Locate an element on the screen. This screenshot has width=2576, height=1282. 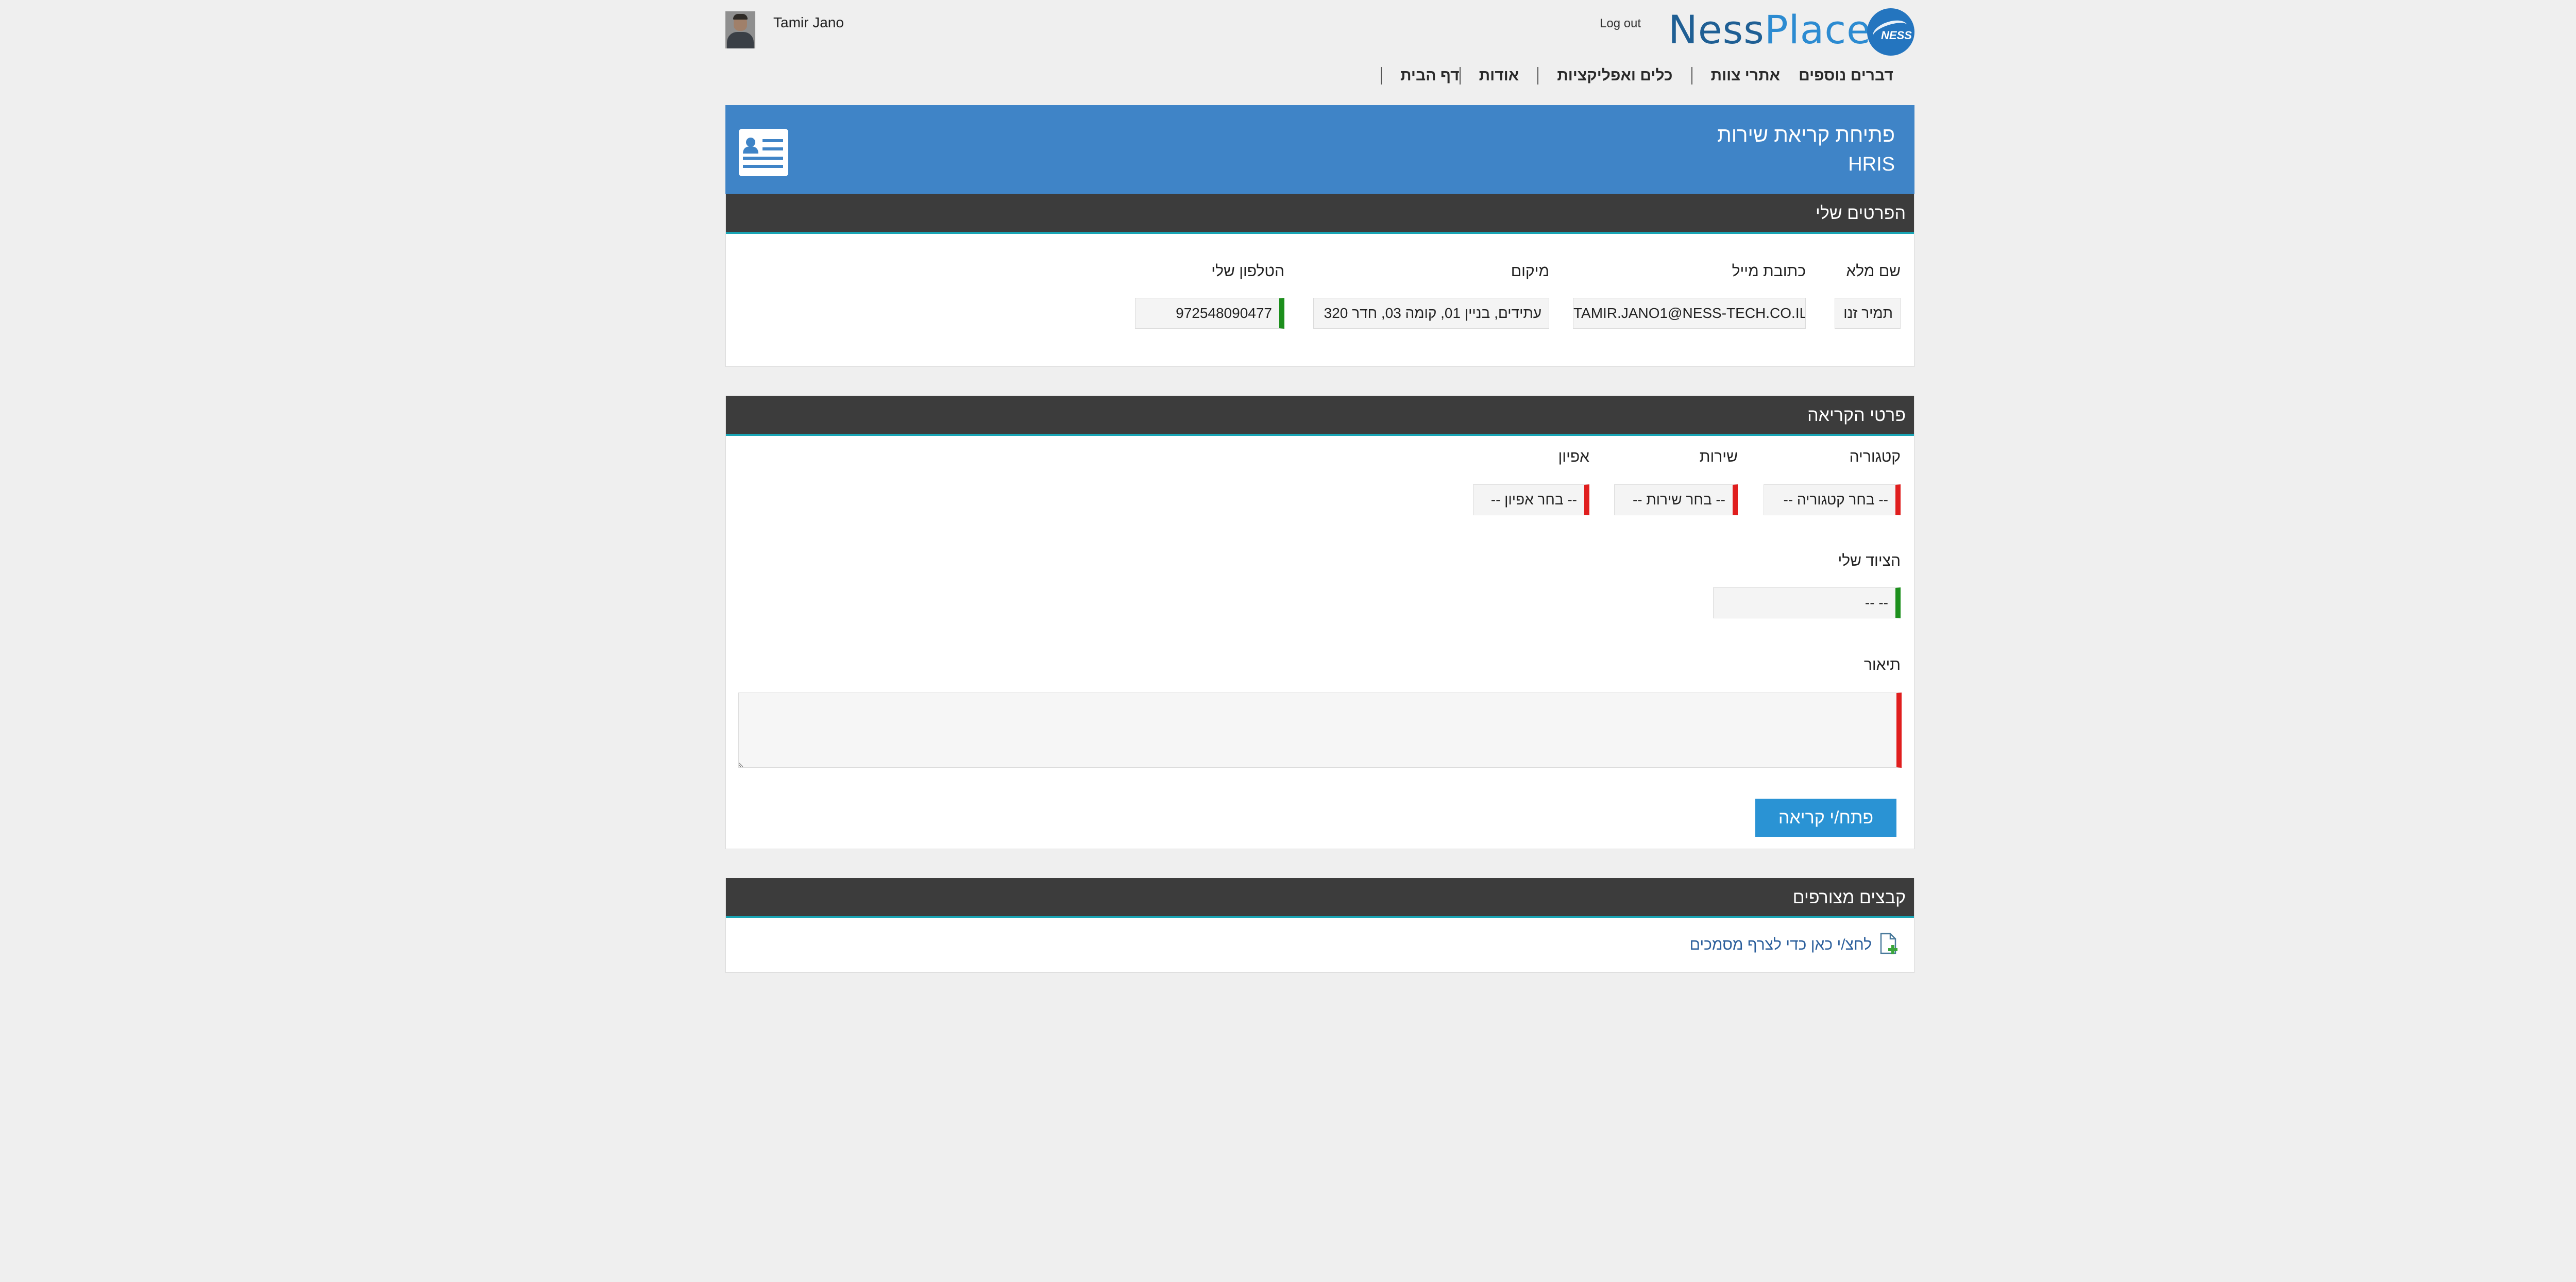
feature-select: -- בחר אפיון -- is located at coordinates (1531, 499).